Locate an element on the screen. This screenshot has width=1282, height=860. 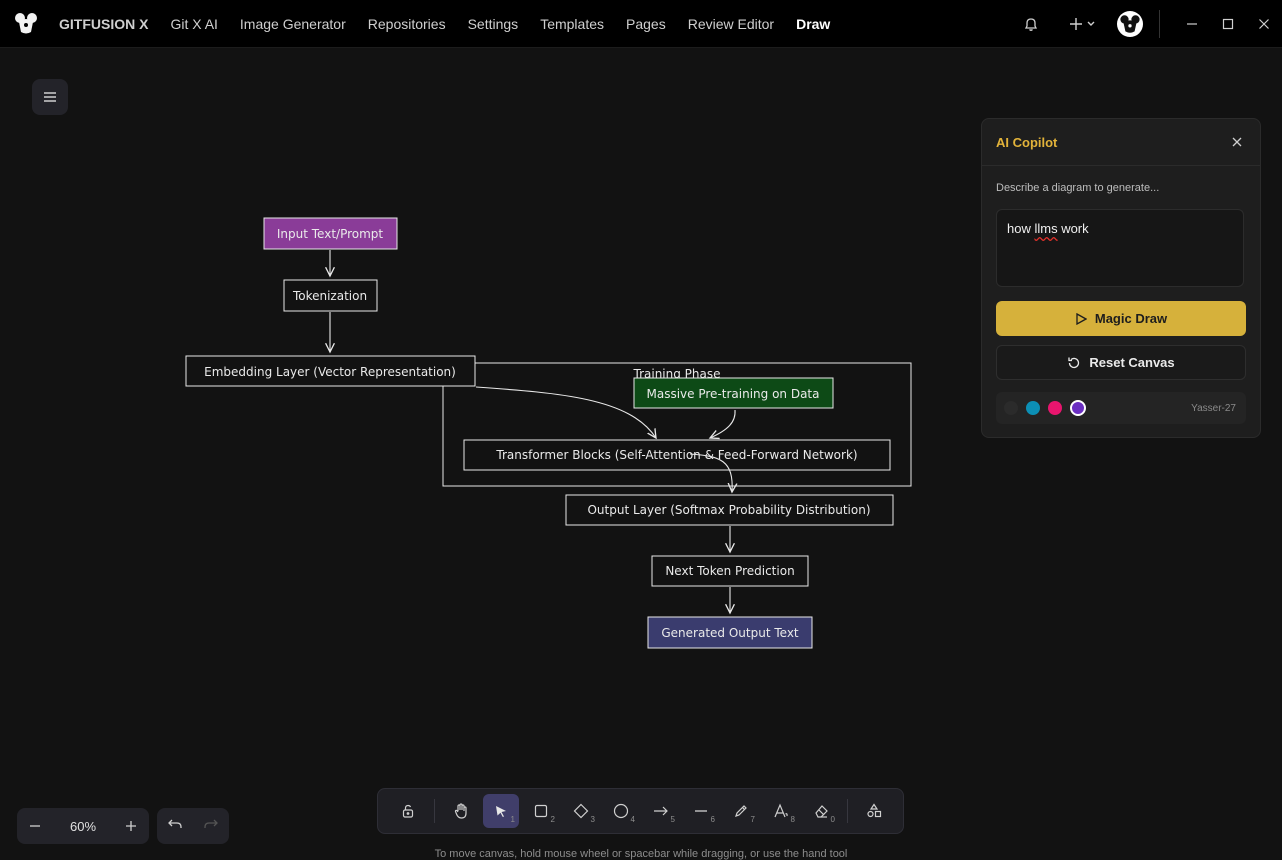
minimize-icon is located at coordinates (1192, 23).